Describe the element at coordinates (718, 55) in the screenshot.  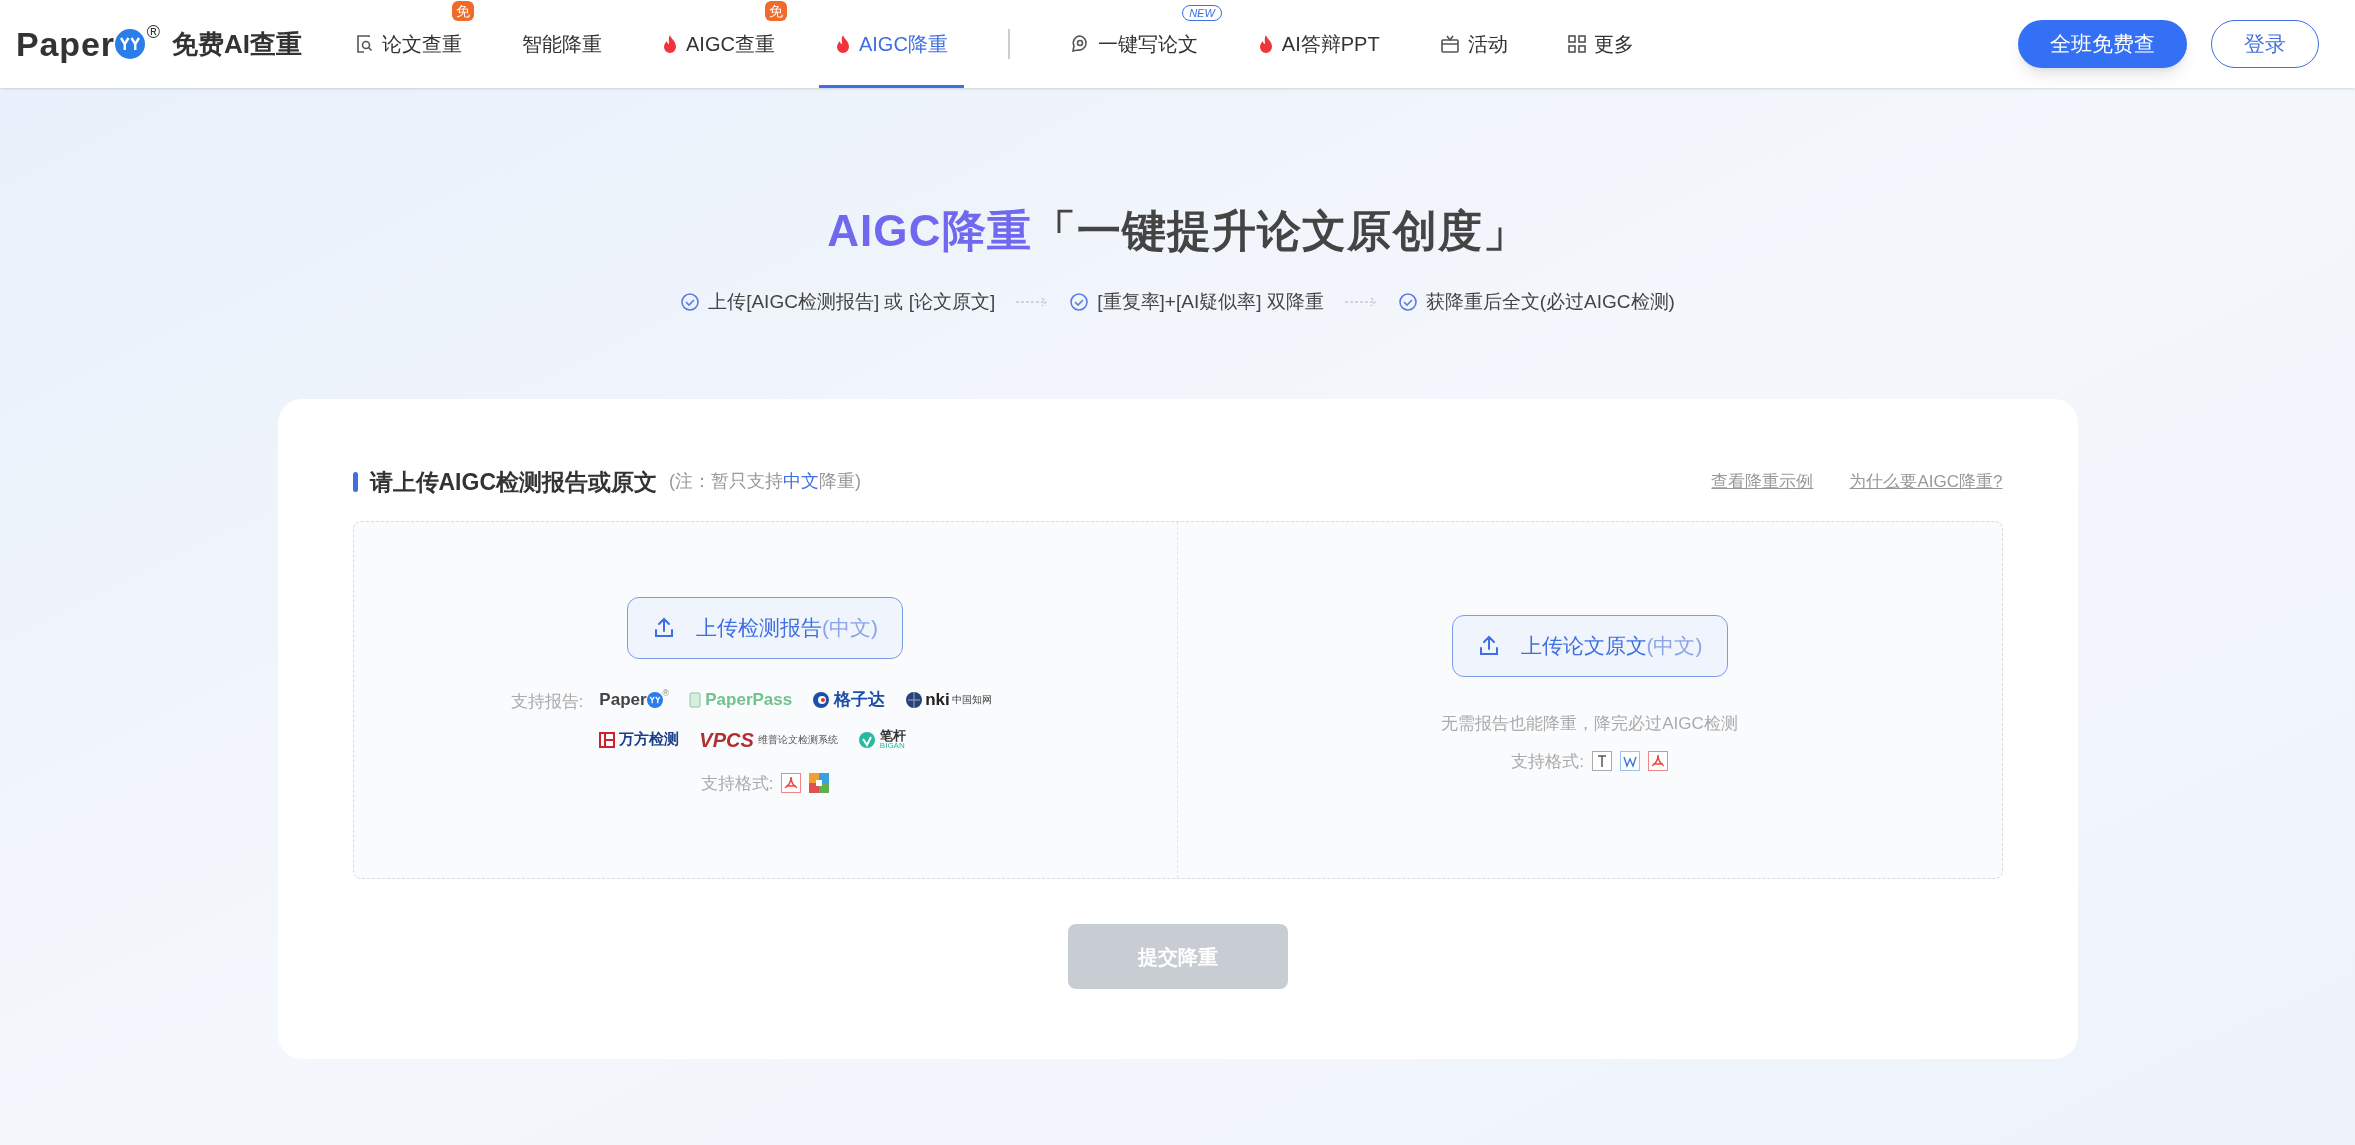
I see `nav-tab: AIGC查重` at that location.